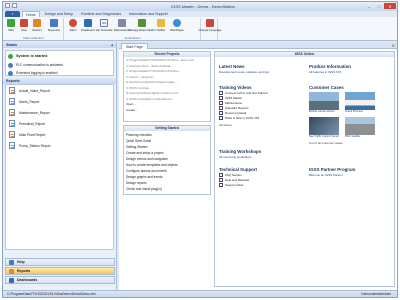  I want to click on dashboard-button: Dashboard, so click(88, 26).